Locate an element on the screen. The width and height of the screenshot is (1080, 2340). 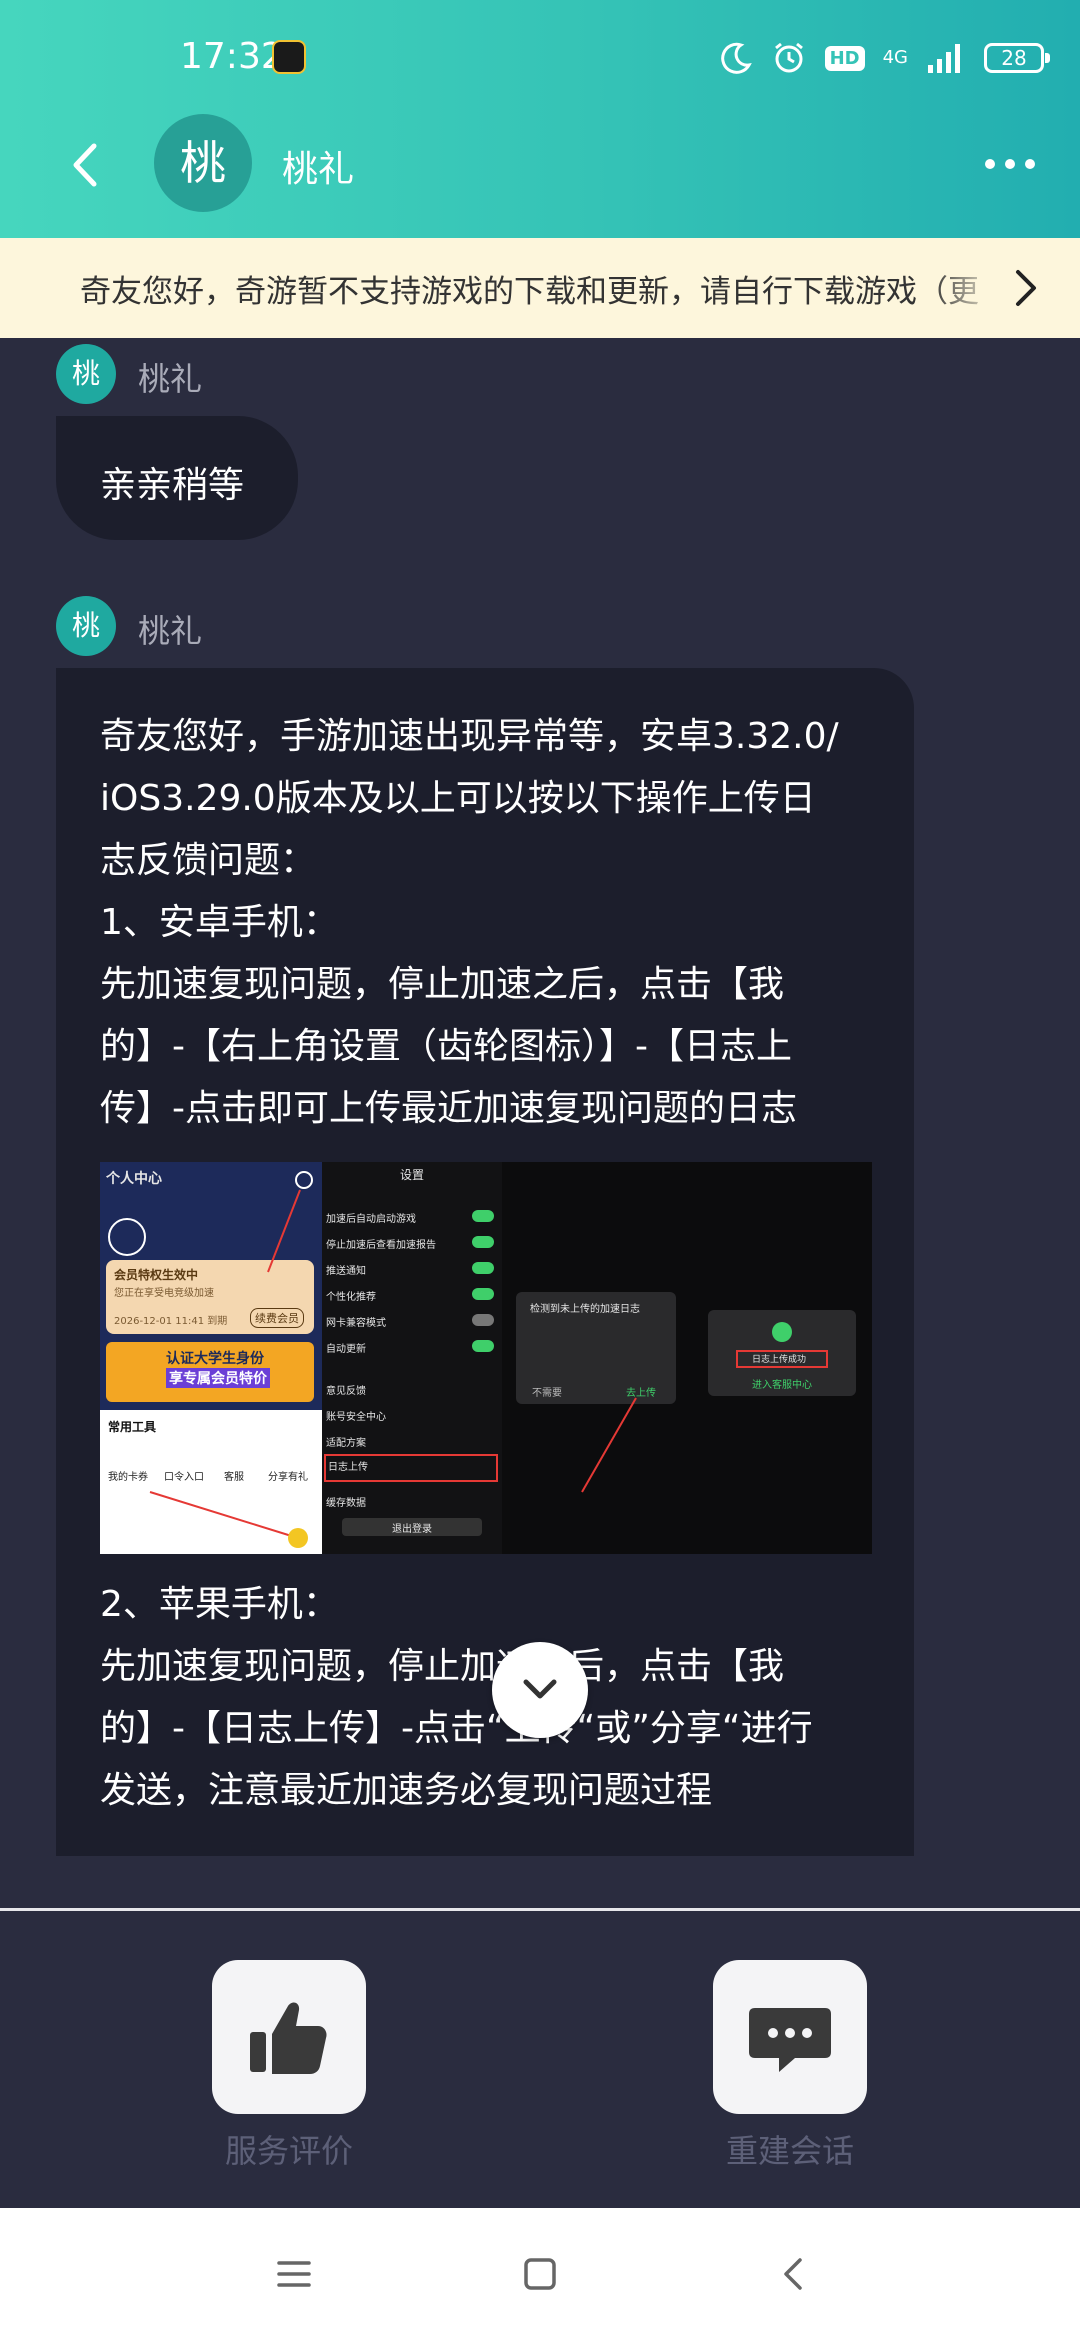
mini-text: 日志上传 is located at coordinates (348, 1467).